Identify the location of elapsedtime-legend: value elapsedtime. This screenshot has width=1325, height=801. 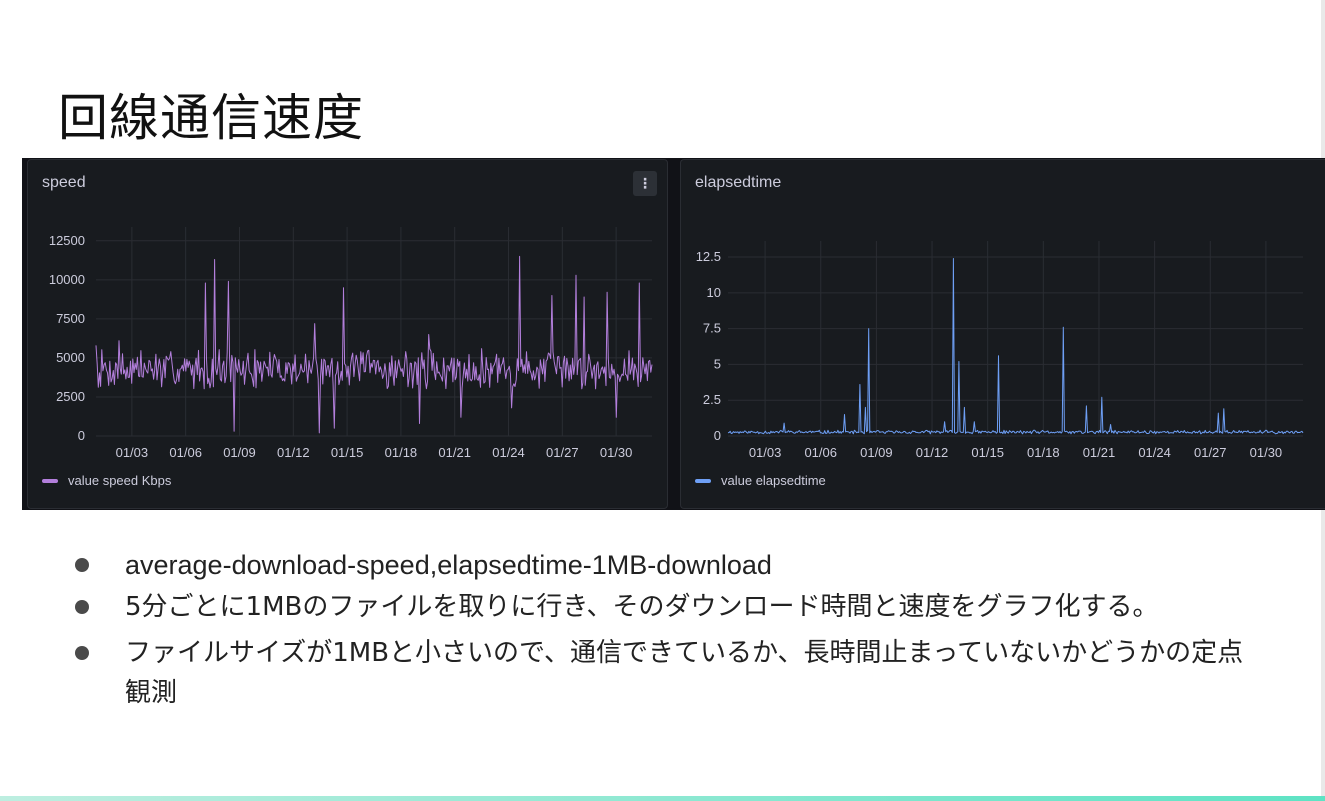
(760, 480).